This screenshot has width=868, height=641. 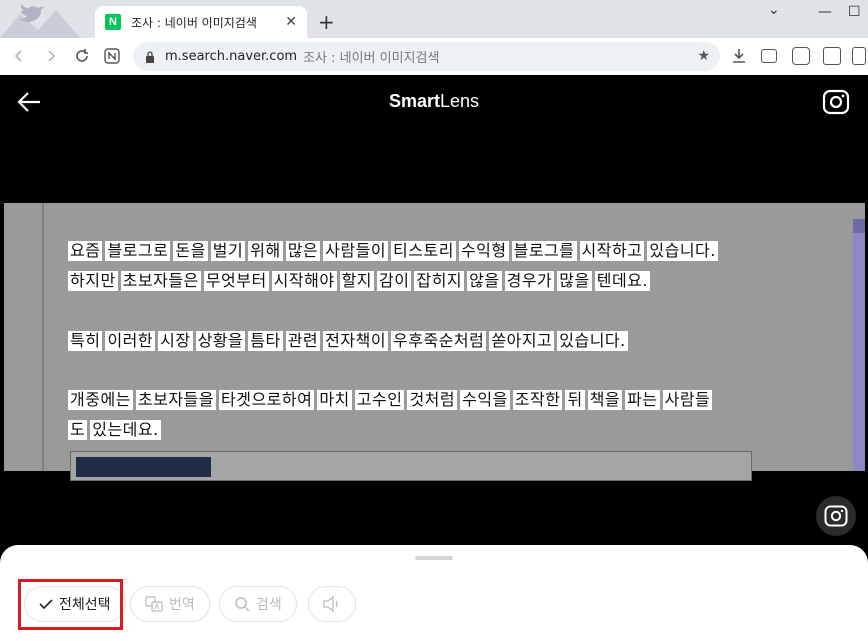 I want to click on text-line-4: 개중에는 초보자들을 타겟으로하여 마치 고수인 것처럼 수익을 조작한 뒤 책을 파는 사람들, so click(x=390, y=400).